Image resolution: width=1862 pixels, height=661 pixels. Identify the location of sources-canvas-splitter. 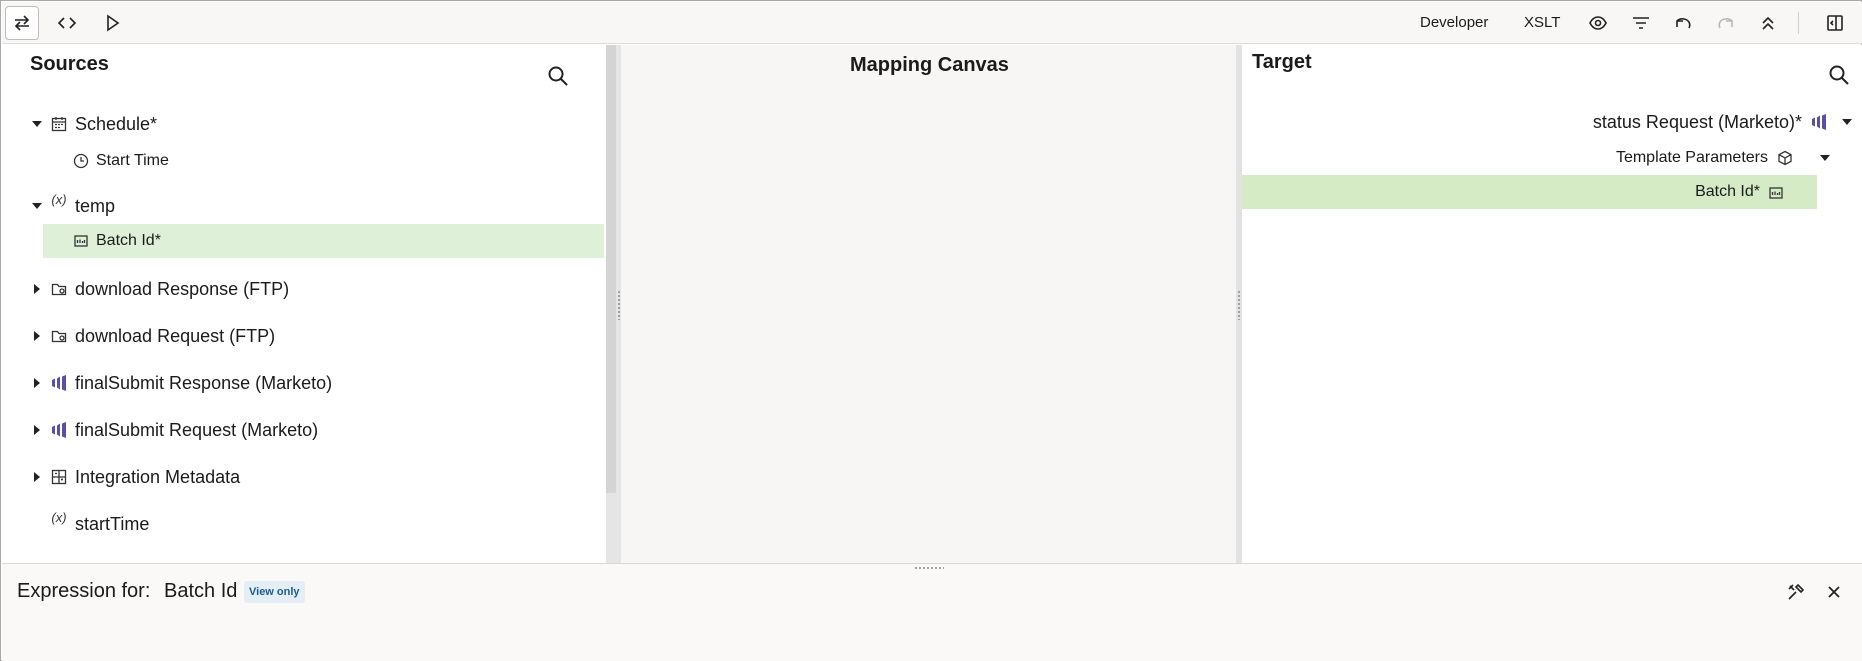
(613, 304).